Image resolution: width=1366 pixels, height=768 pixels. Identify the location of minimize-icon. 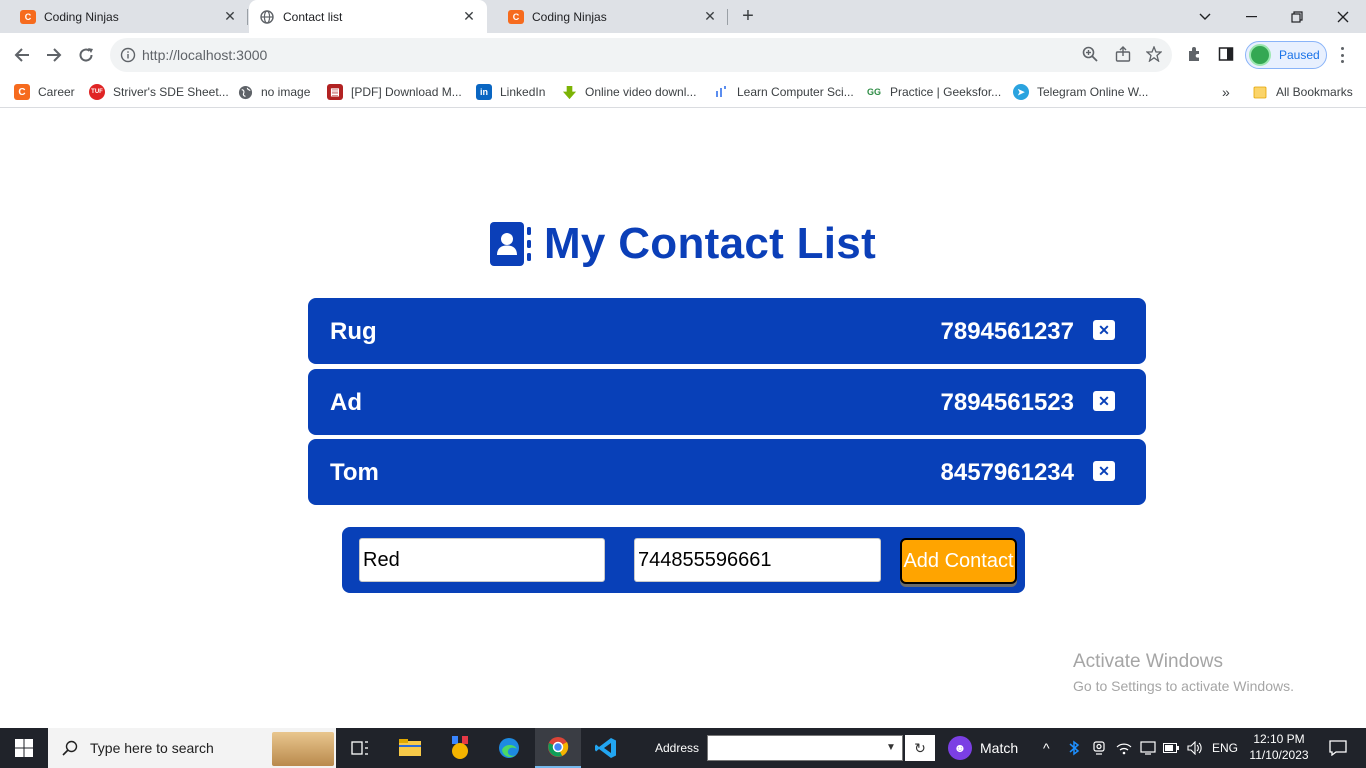
(1251, 16).